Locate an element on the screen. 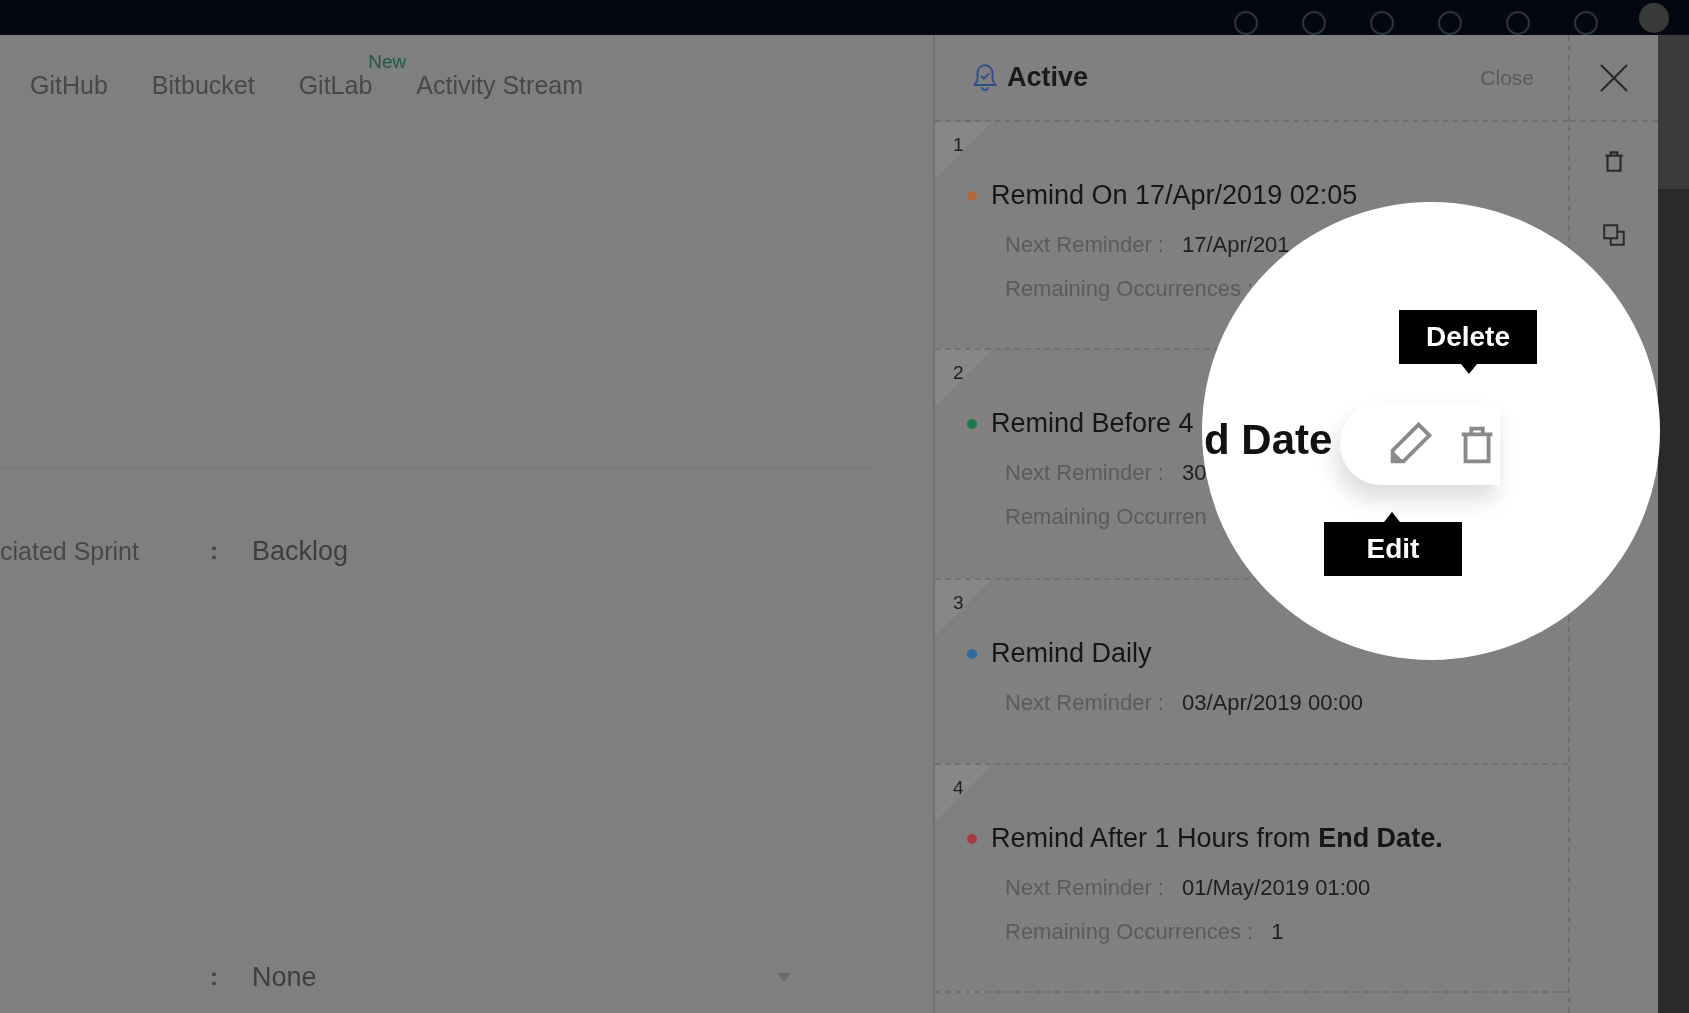  tab: Bitbucket is located at coordinates (203, 87).